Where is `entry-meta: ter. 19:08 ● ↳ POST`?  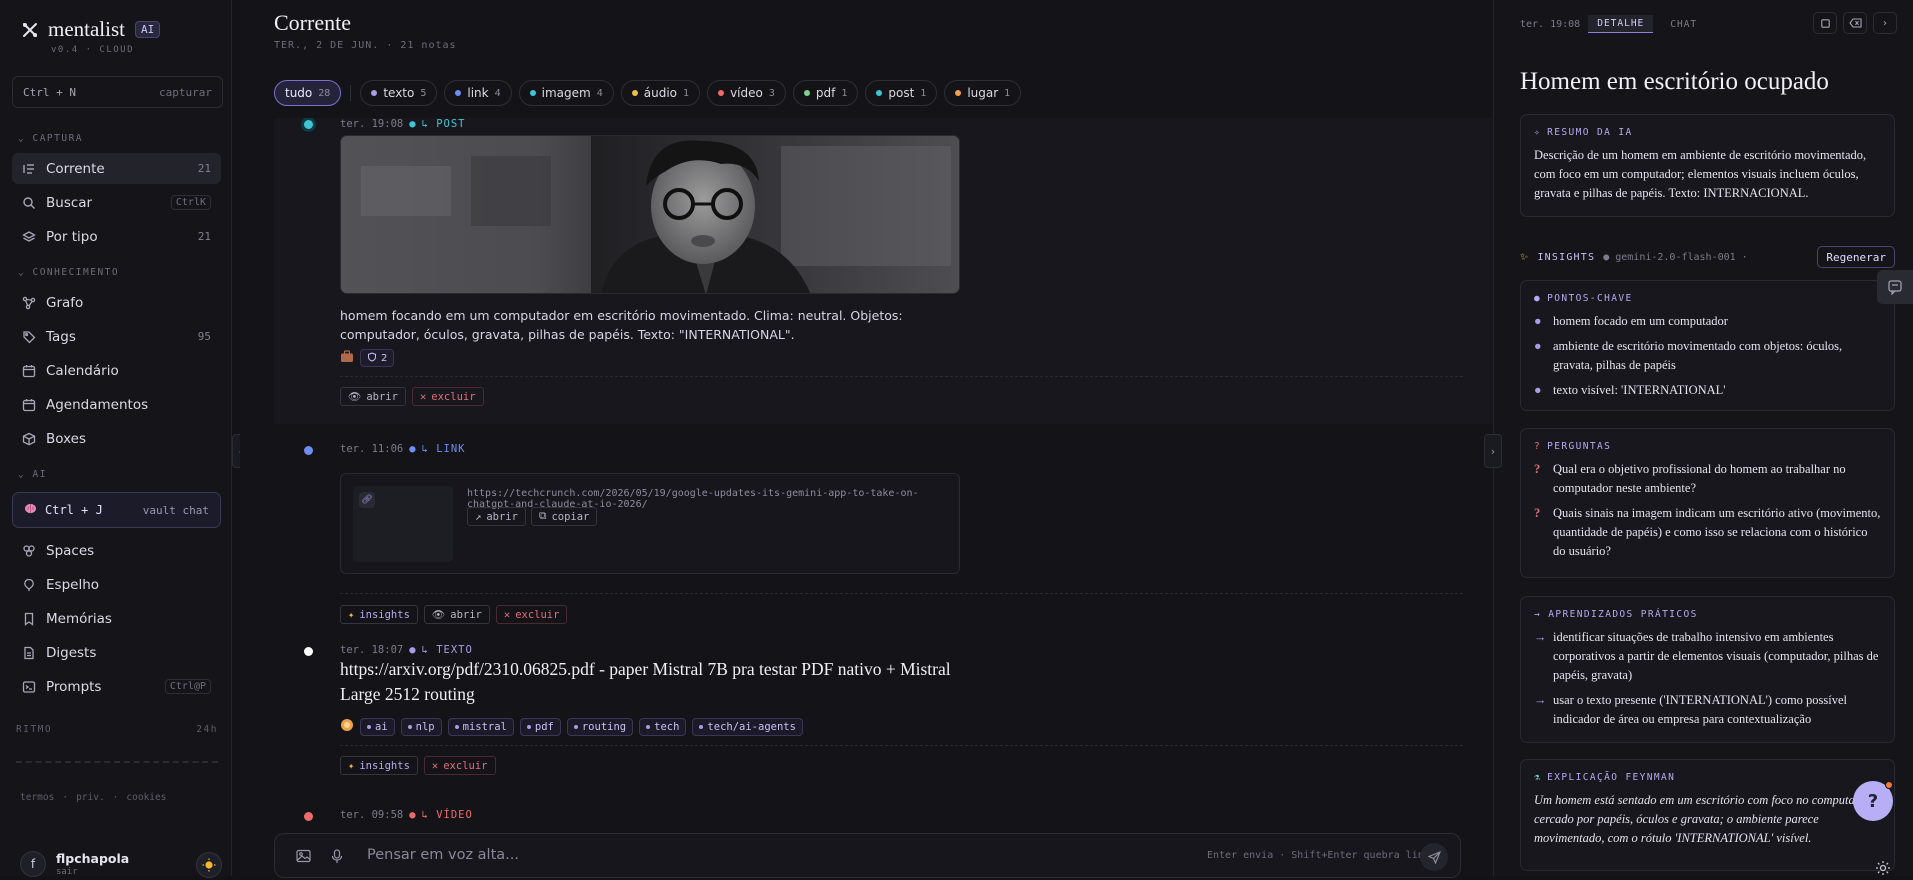 entry-meta: ter. 19:08 ● ↳ POST is located at coordinates (402, 124).